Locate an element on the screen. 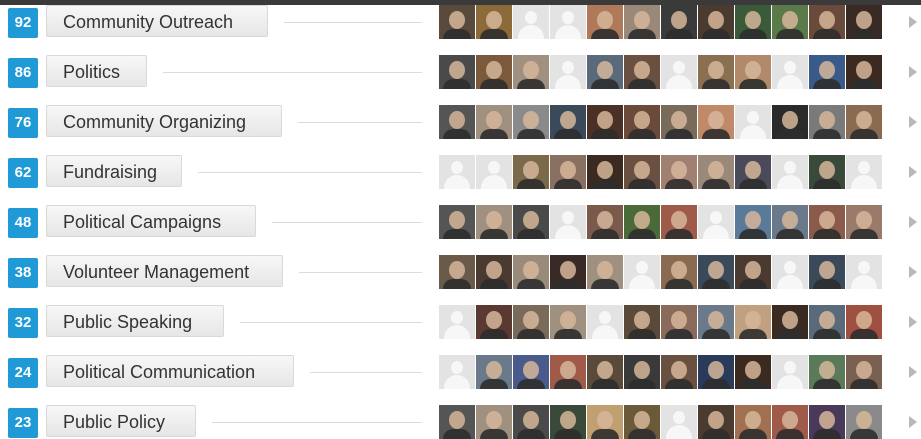 This screenshot has width=921, height=439. skill-name-button: Volunteer Management is located at coordinates (164, 271).